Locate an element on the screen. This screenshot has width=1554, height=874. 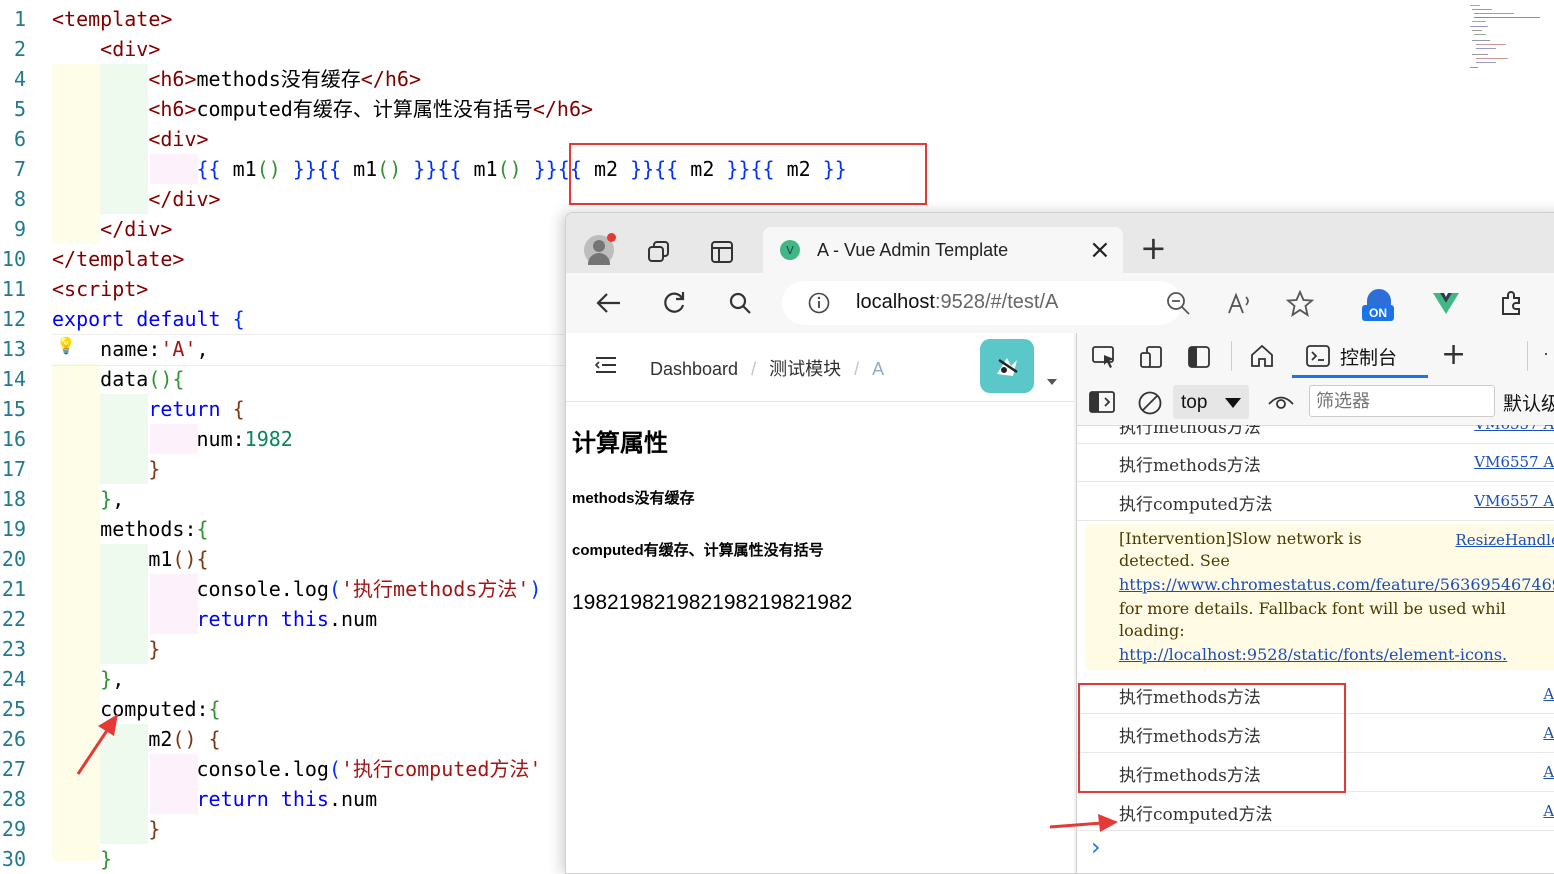
h6-computed: computed有缓存、计算属性没有括号 is located at coordinates (698, 550).